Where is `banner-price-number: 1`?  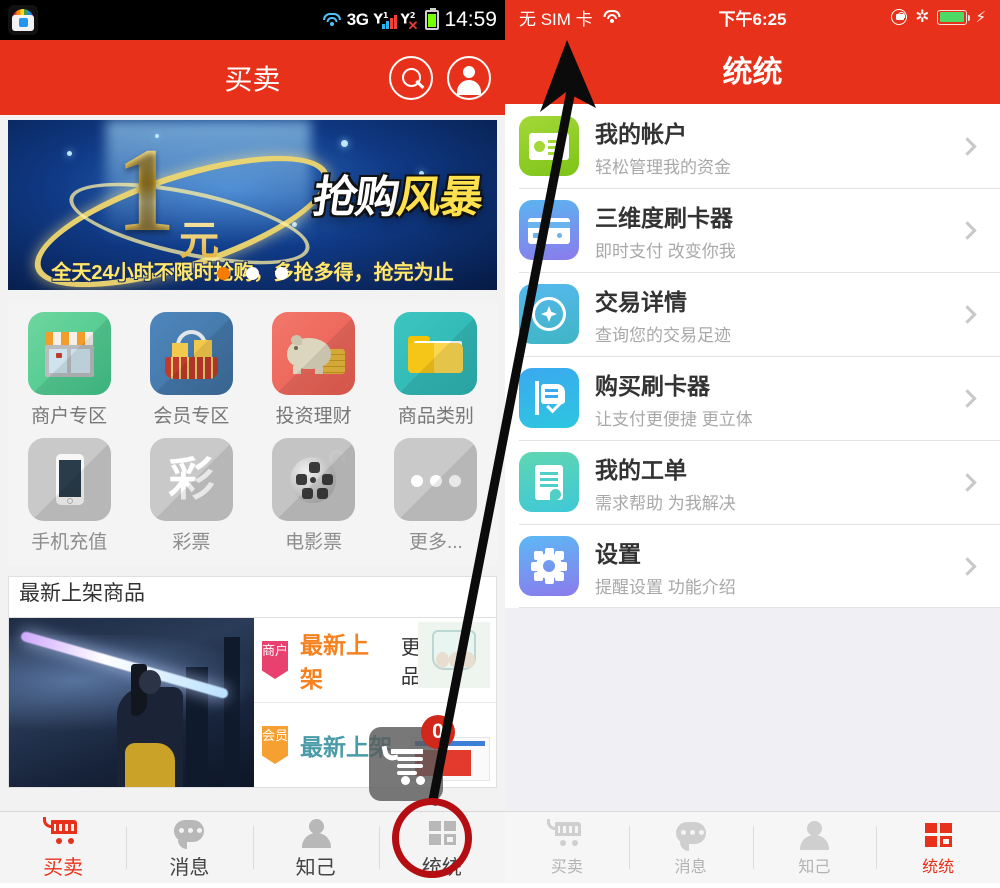
banner-price-number: 1 is located at coordinates (145, 190).